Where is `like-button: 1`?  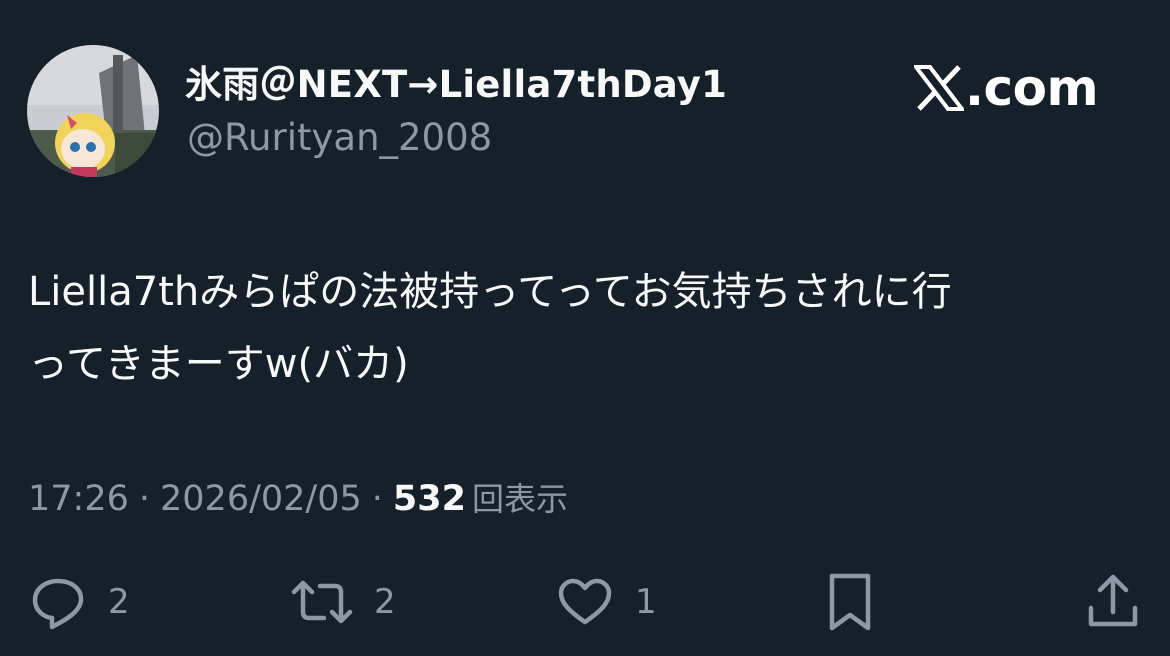
like-button: 1 is located at coordinates (606, 602).